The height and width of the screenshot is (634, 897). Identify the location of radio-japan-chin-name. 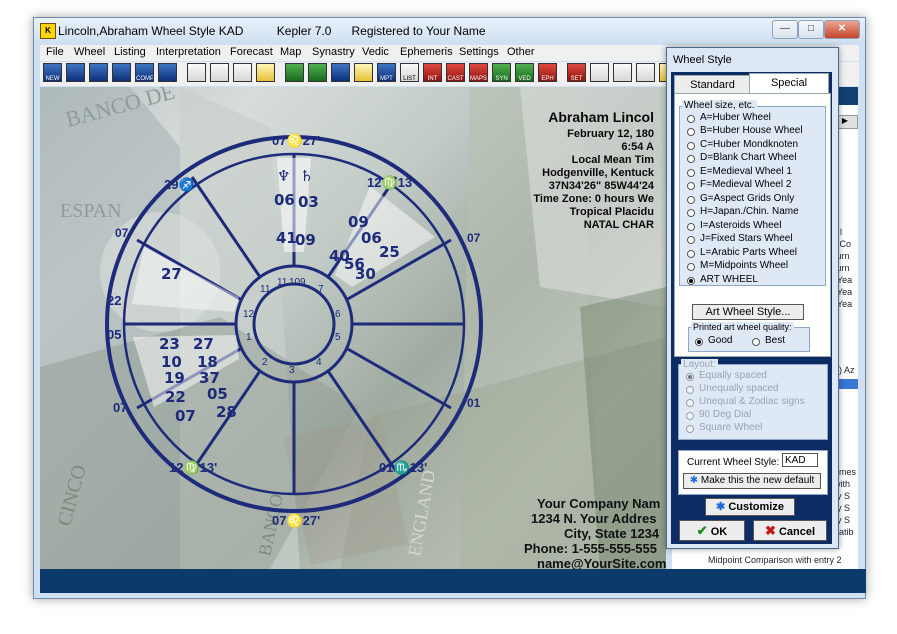
(691, 213).